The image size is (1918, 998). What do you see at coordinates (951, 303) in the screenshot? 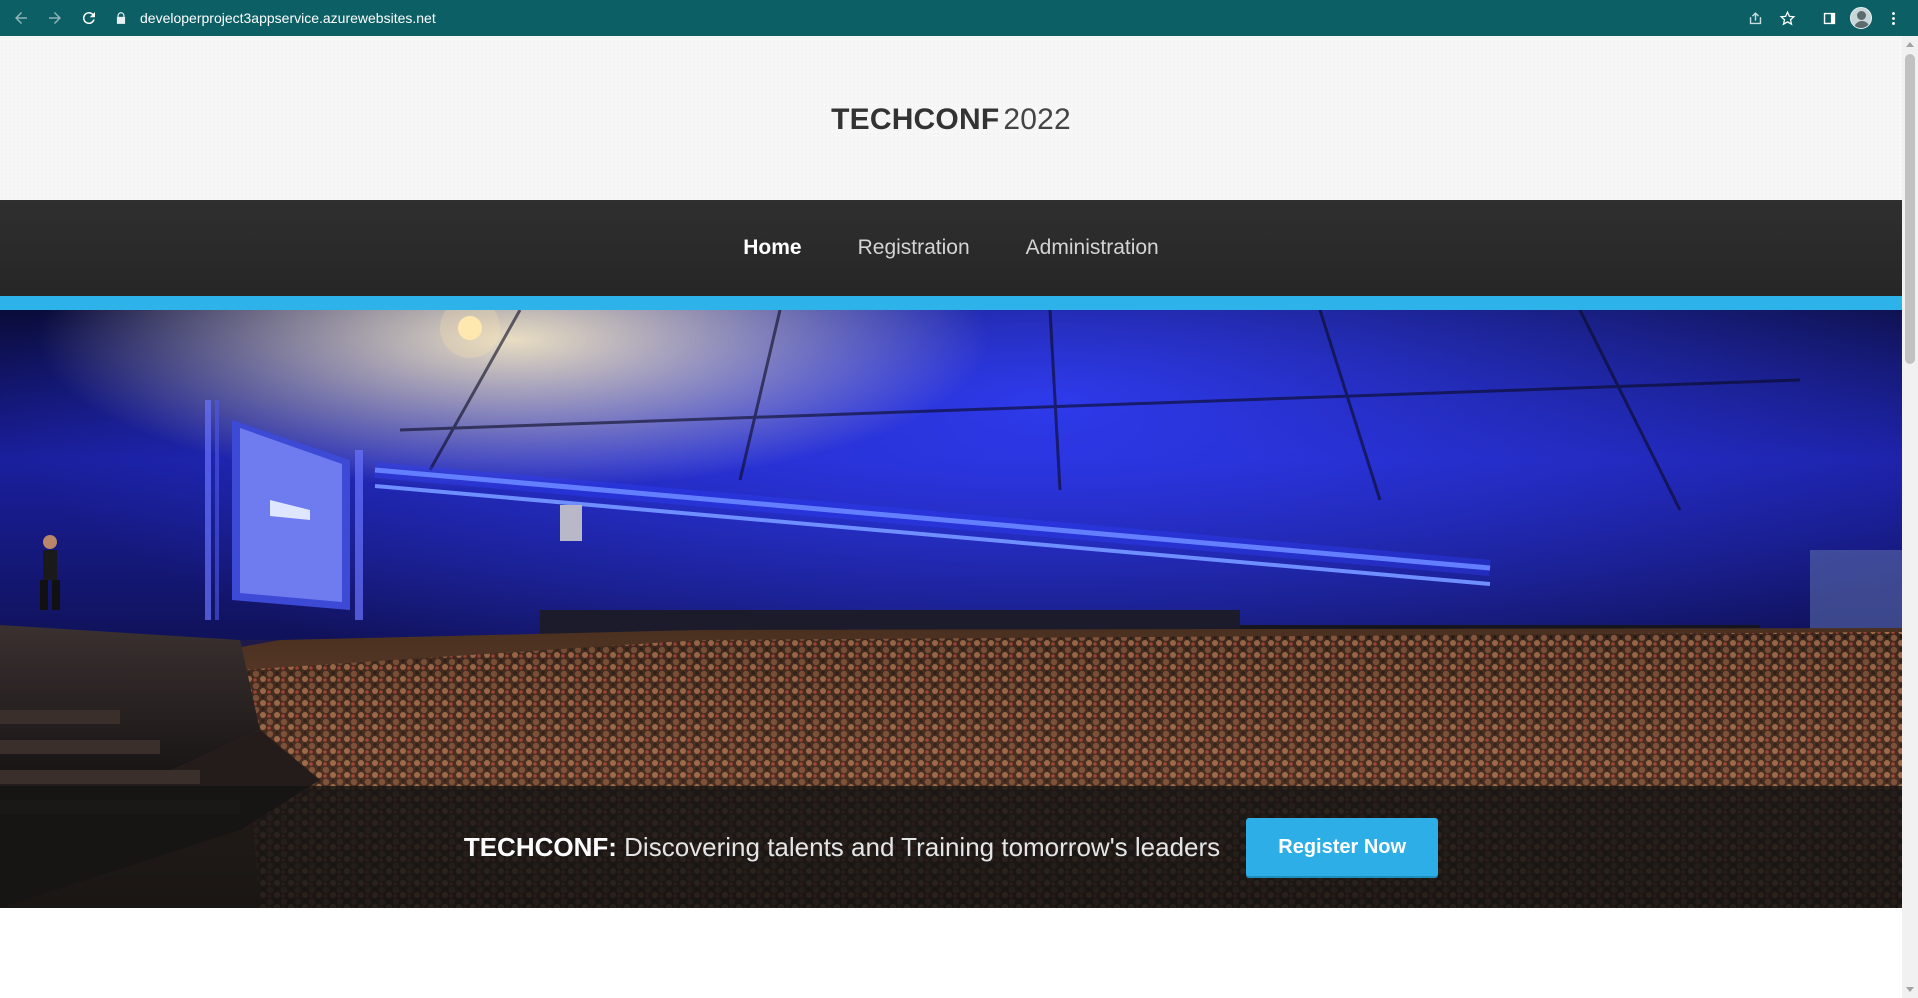
I see `nav-accent-bar` at bounding box center [951, 303].